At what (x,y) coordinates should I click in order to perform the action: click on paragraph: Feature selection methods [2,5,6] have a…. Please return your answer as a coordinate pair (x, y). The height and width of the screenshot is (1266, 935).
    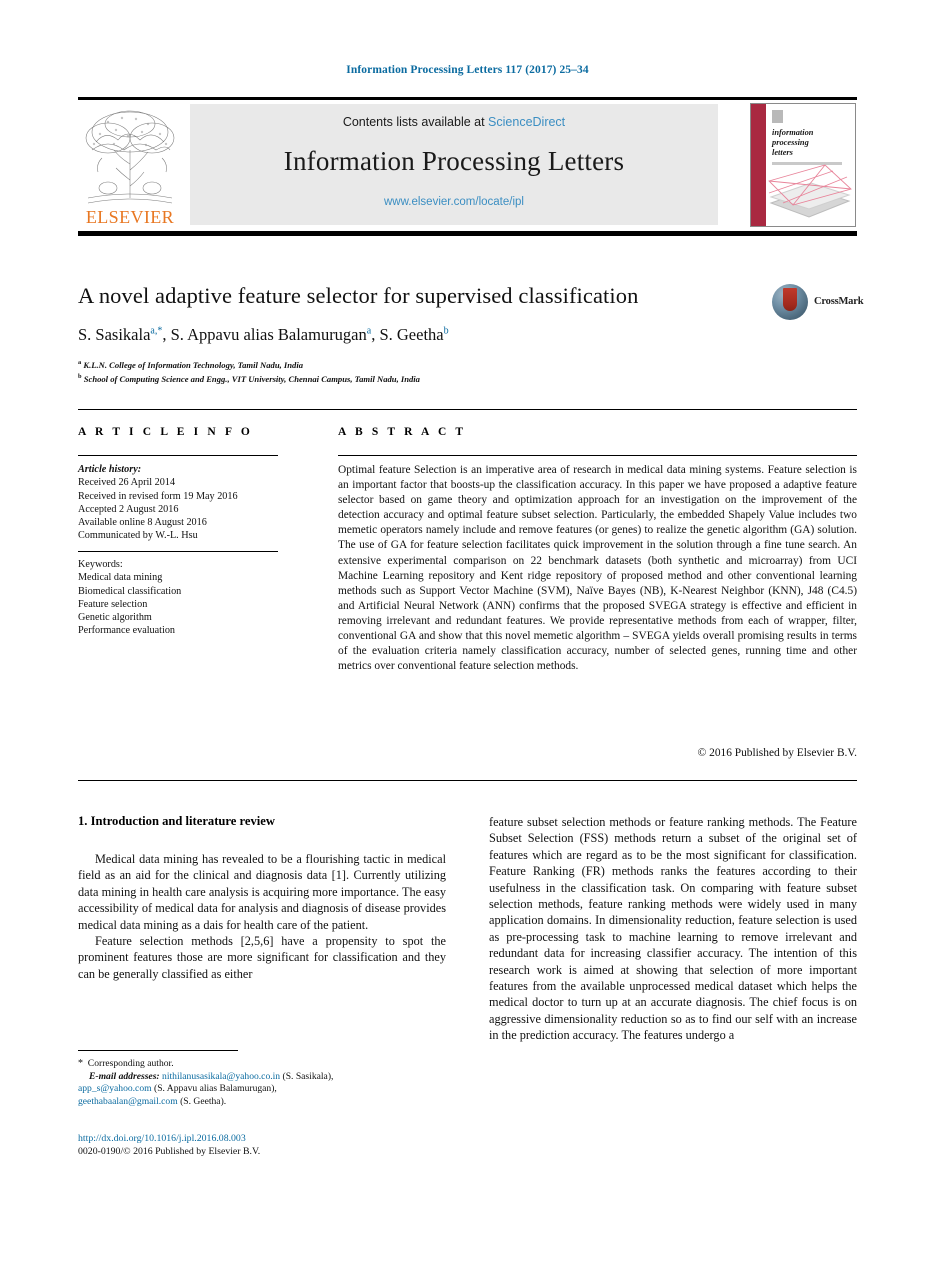
    Looking at the image, I should click on (262, 957).